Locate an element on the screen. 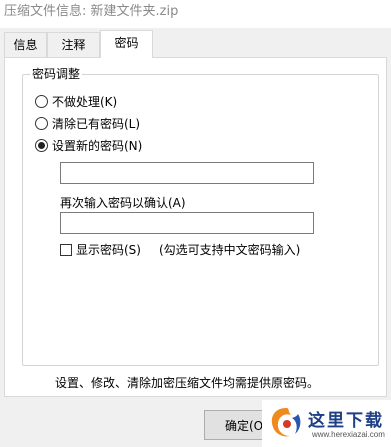 The height and width of the screenshot is (447, 391). show-password-label: 显示密码(S) is located at coordinates (108, 250).